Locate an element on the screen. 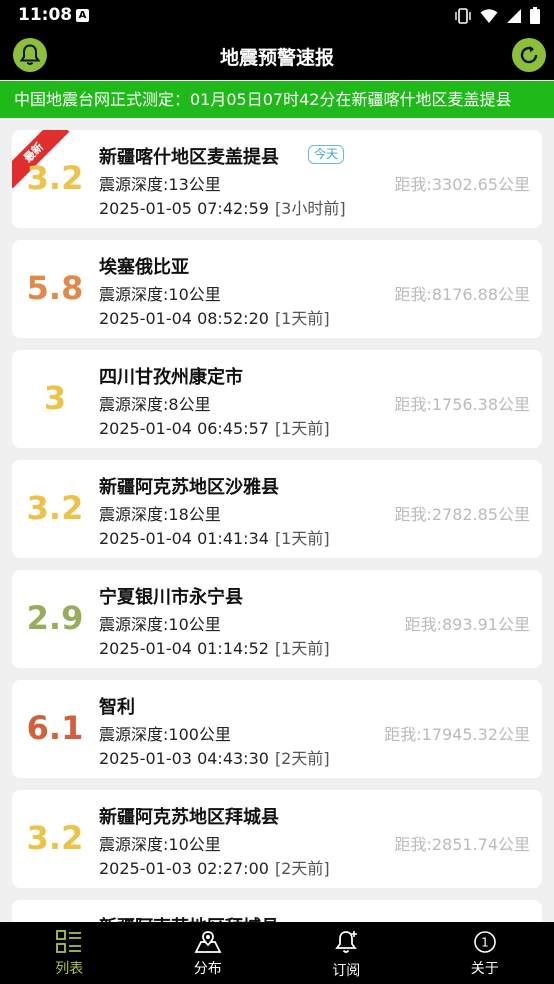 The height and width of the screenshot is (984, 554). nav-label: 列表 is located at coordinates (69, 969).